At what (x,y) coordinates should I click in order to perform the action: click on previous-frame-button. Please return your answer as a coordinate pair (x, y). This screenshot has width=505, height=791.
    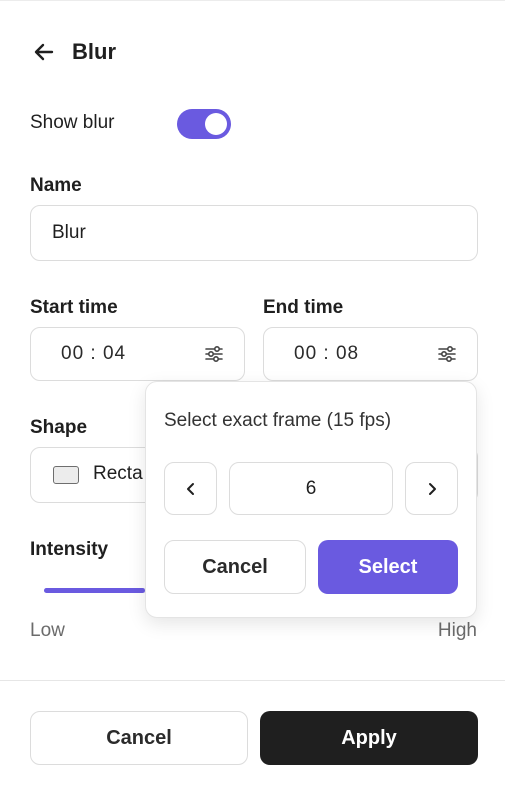
    Looking at the image, I should click on (190, 488).